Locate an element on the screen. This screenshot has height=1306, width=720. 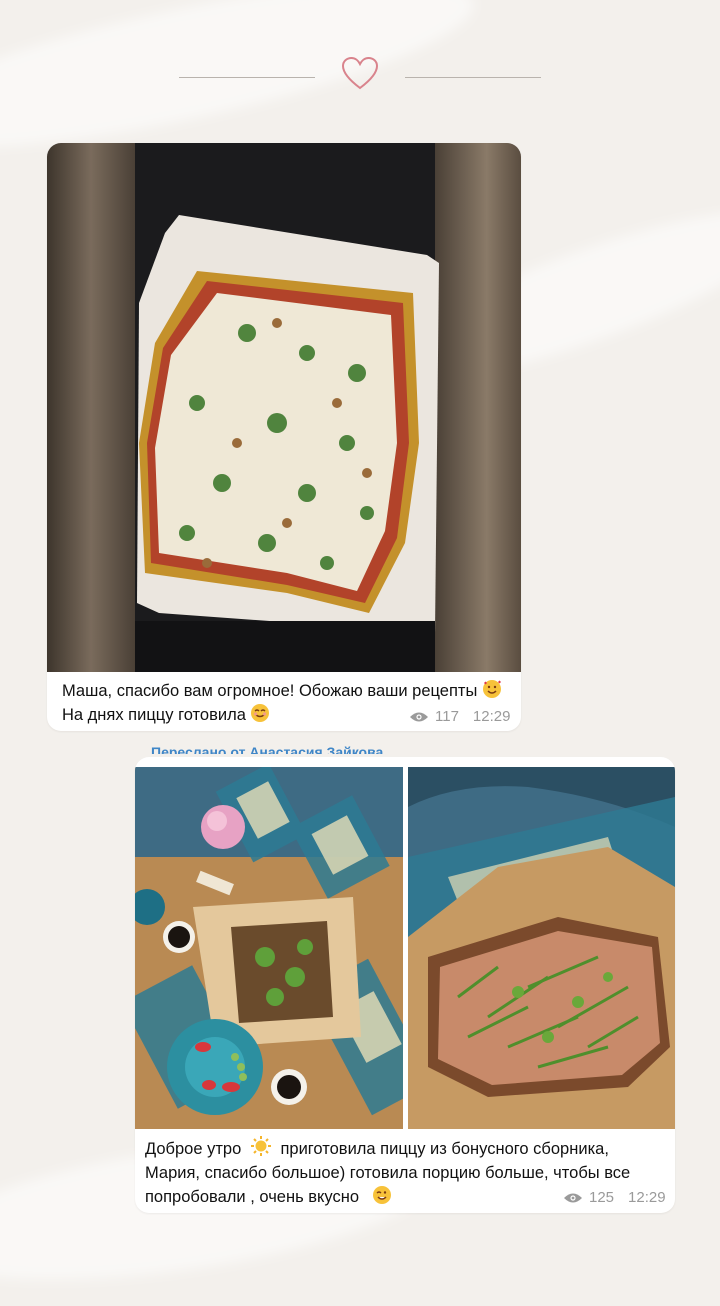
view-count: 125 is located at coordinates (602, 1197).